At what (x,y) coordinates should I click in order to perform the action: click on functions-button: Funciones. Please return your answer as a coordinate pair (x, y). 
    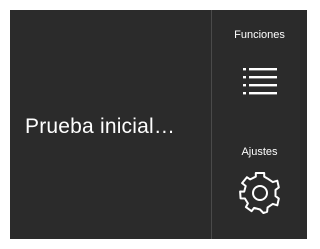
    Looking at the image, I should click on (259, 65).